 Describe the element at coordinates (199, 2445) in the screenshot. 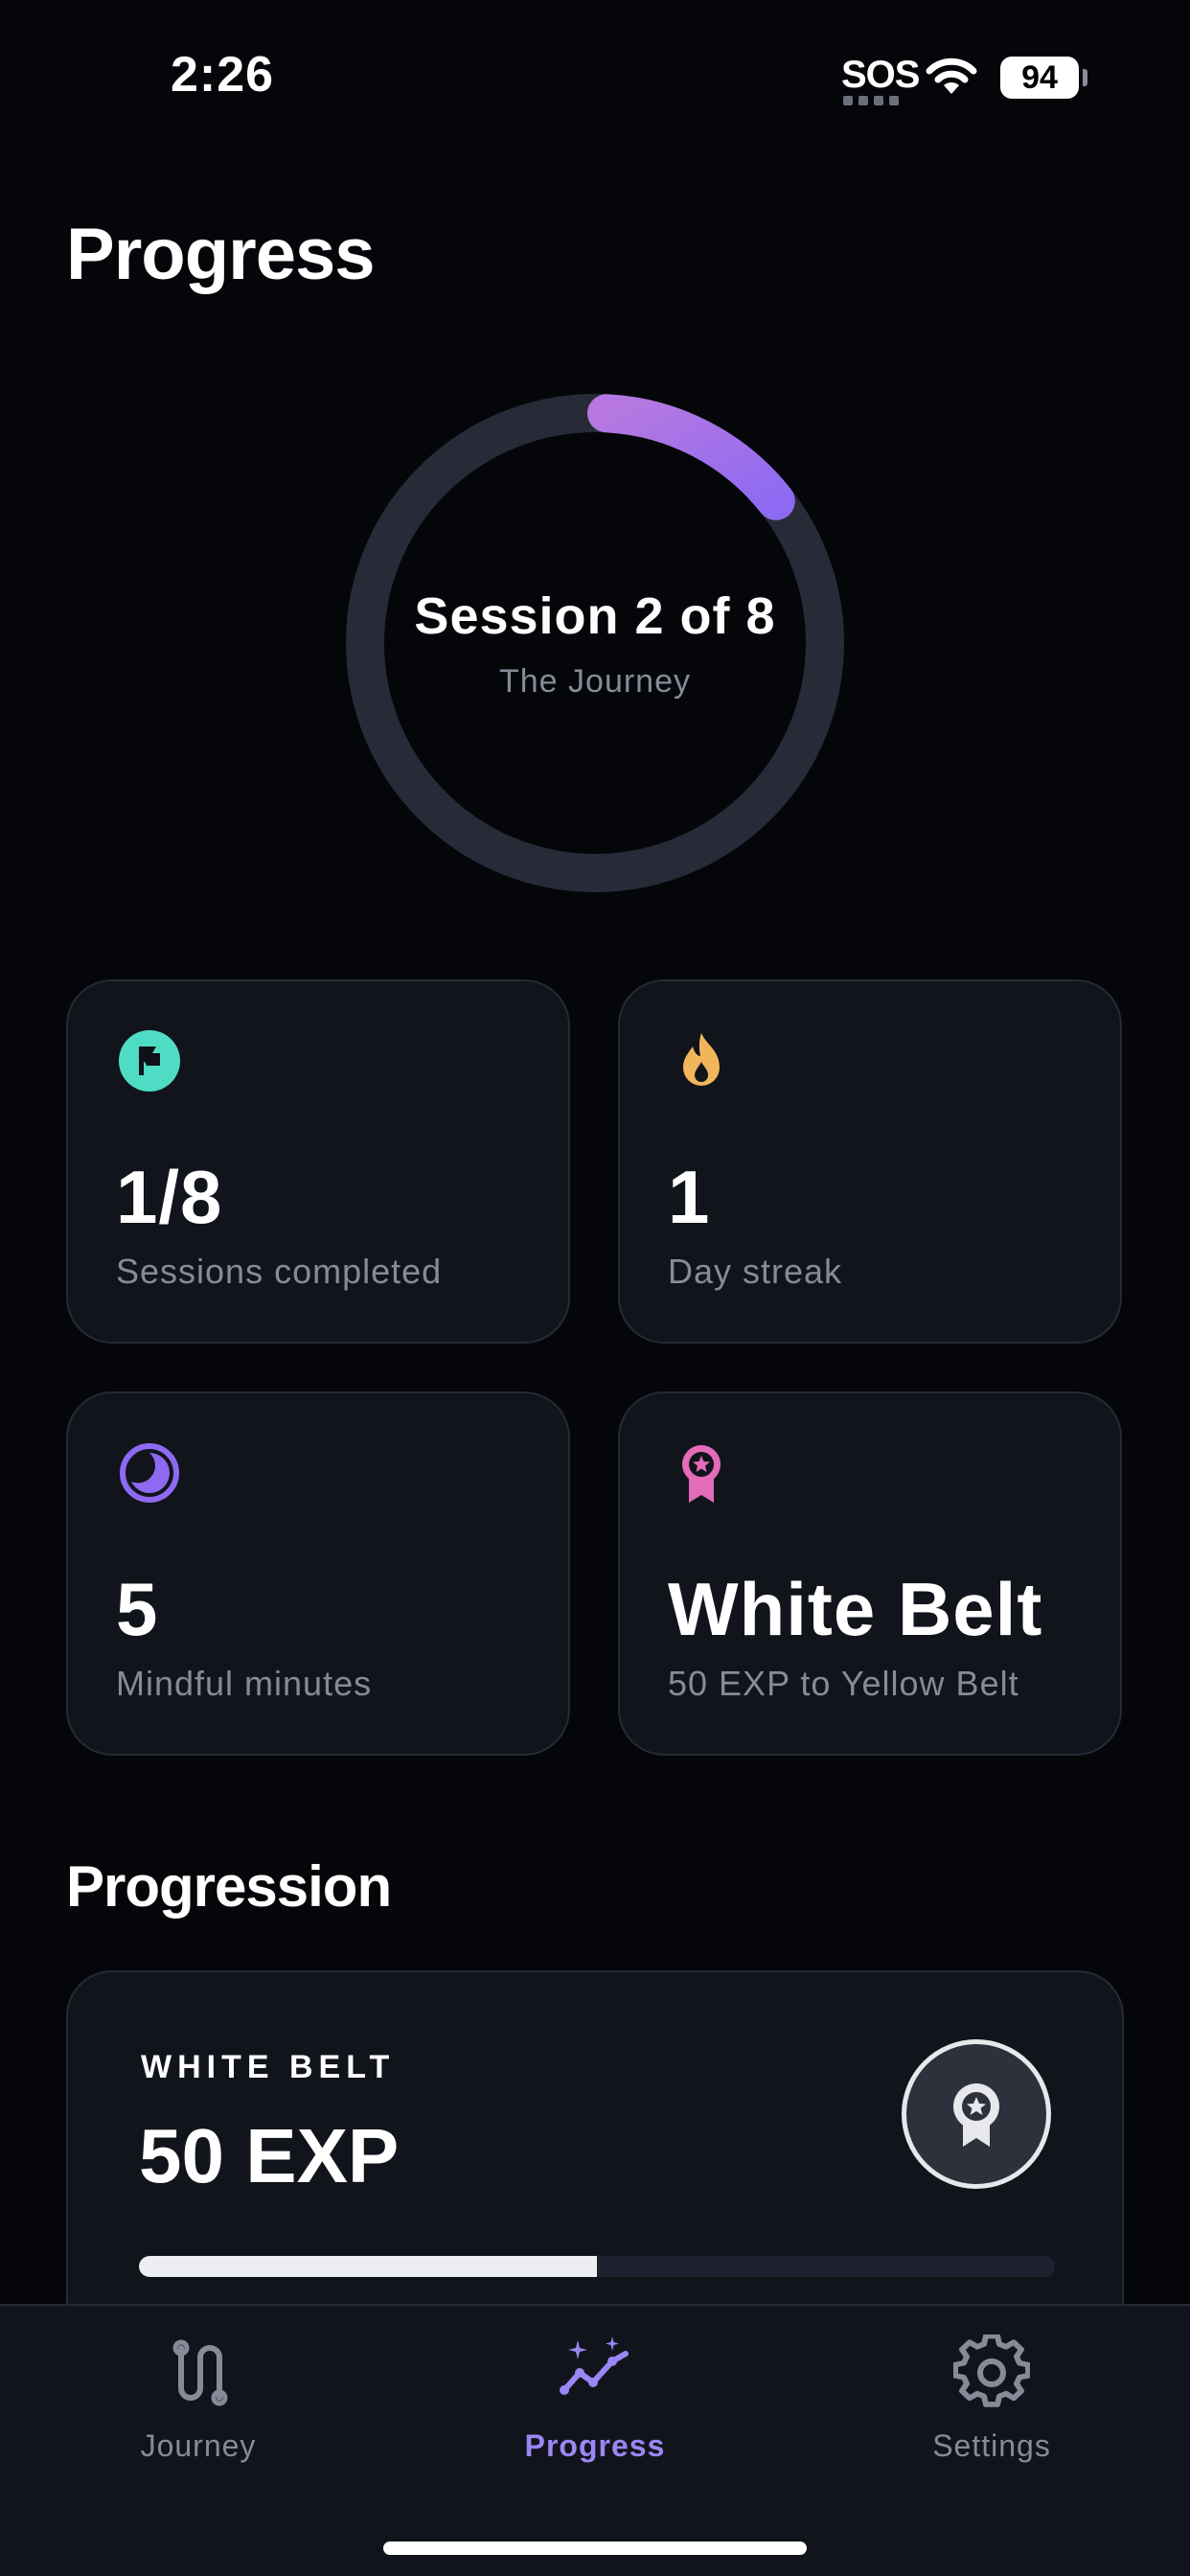

I see `tab-label: Journey` at that location.